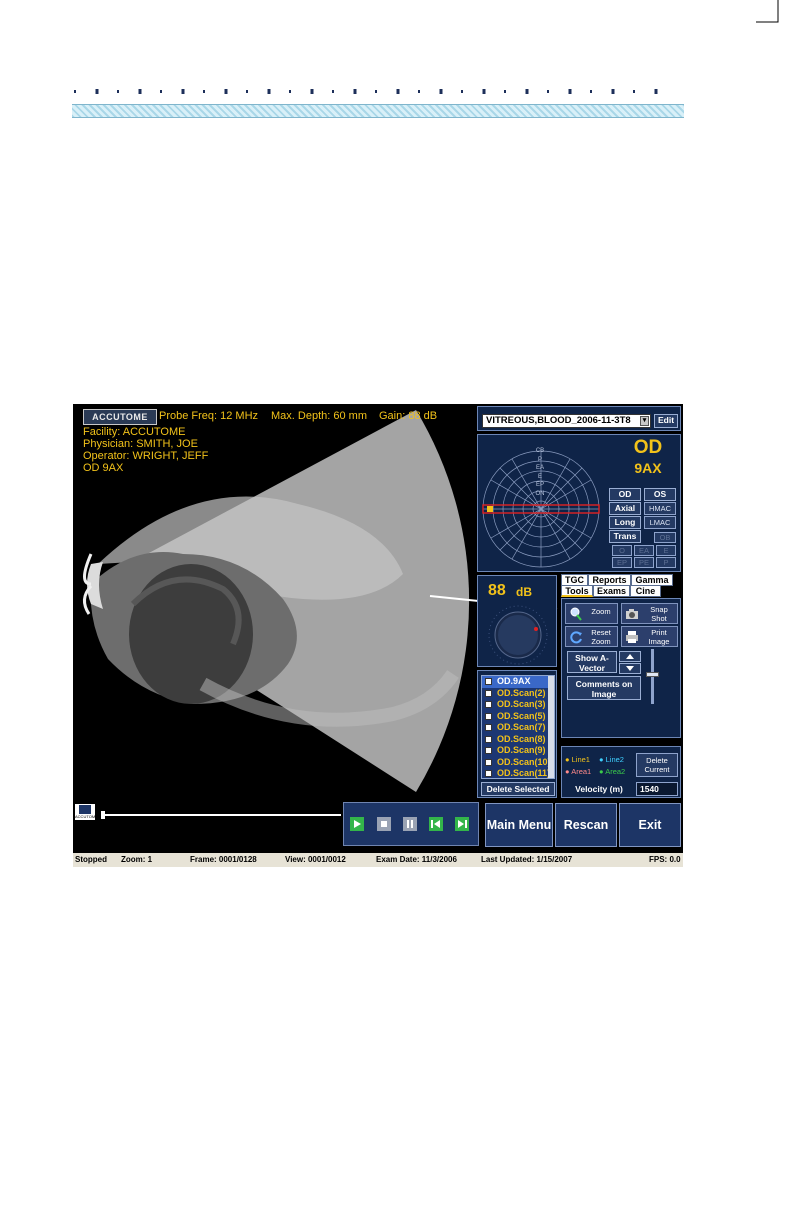 This screenshot has height=1224, width=792. Describe the element at coordinates (518, 789) in the screenshot. I see `delete-selected-button: Delete Selected` at that location.